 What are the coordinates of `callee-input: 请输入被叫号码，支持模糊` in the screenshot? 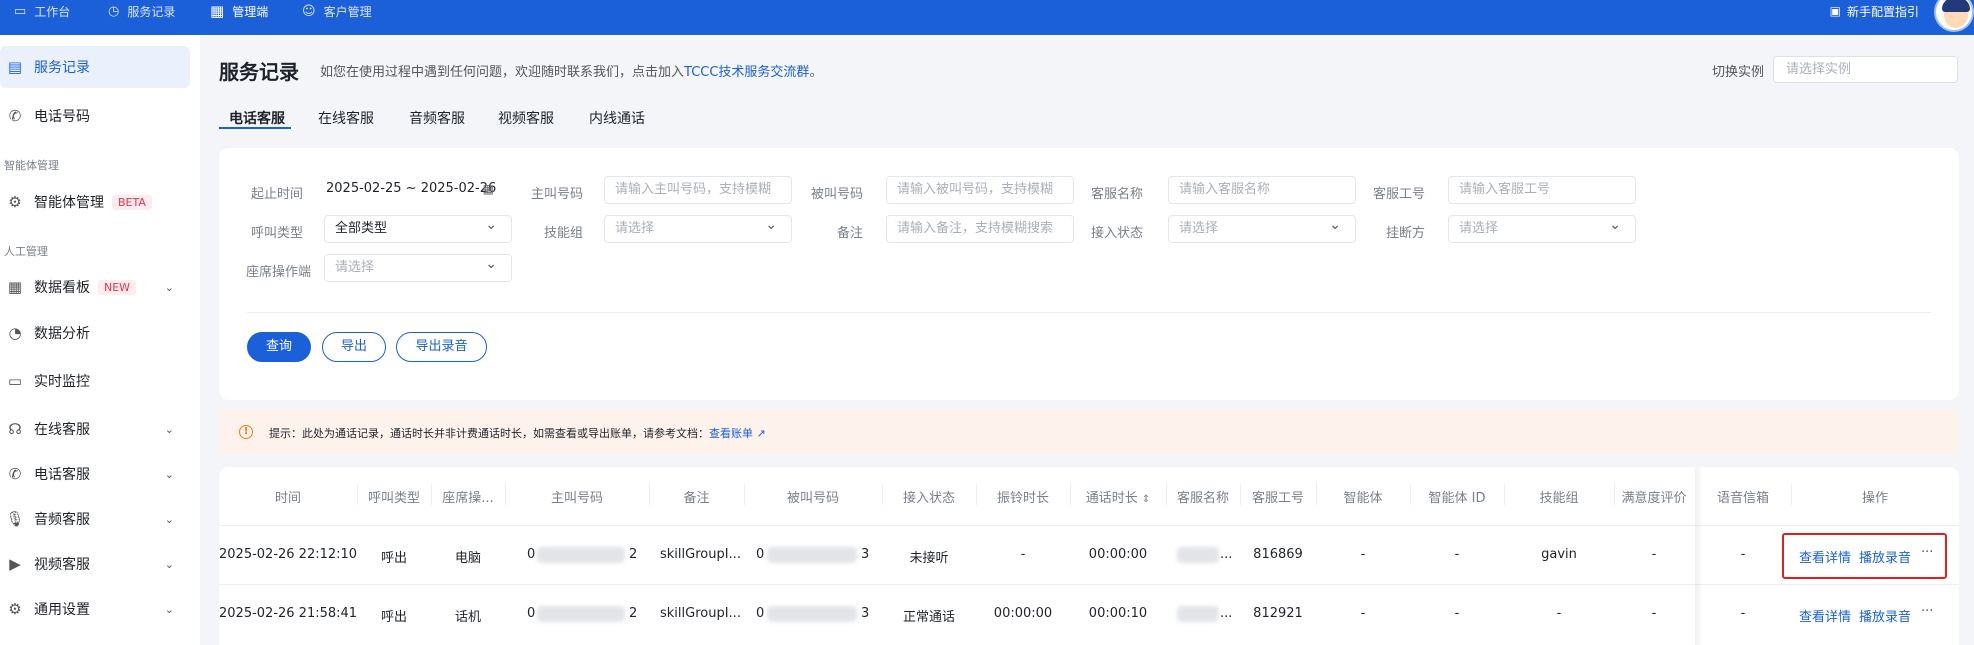 It's located at (980, 190).